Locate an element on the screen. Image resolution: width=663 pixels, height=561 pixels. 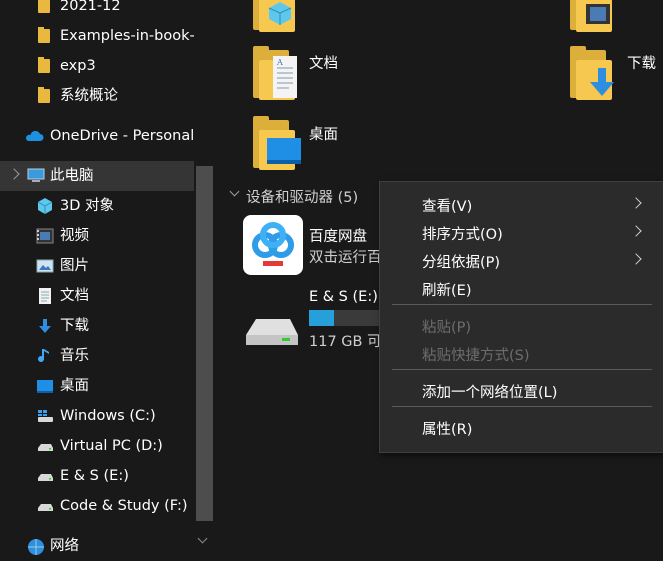
nav-item-downloads: 下载 is located at coordinates (97, 326).